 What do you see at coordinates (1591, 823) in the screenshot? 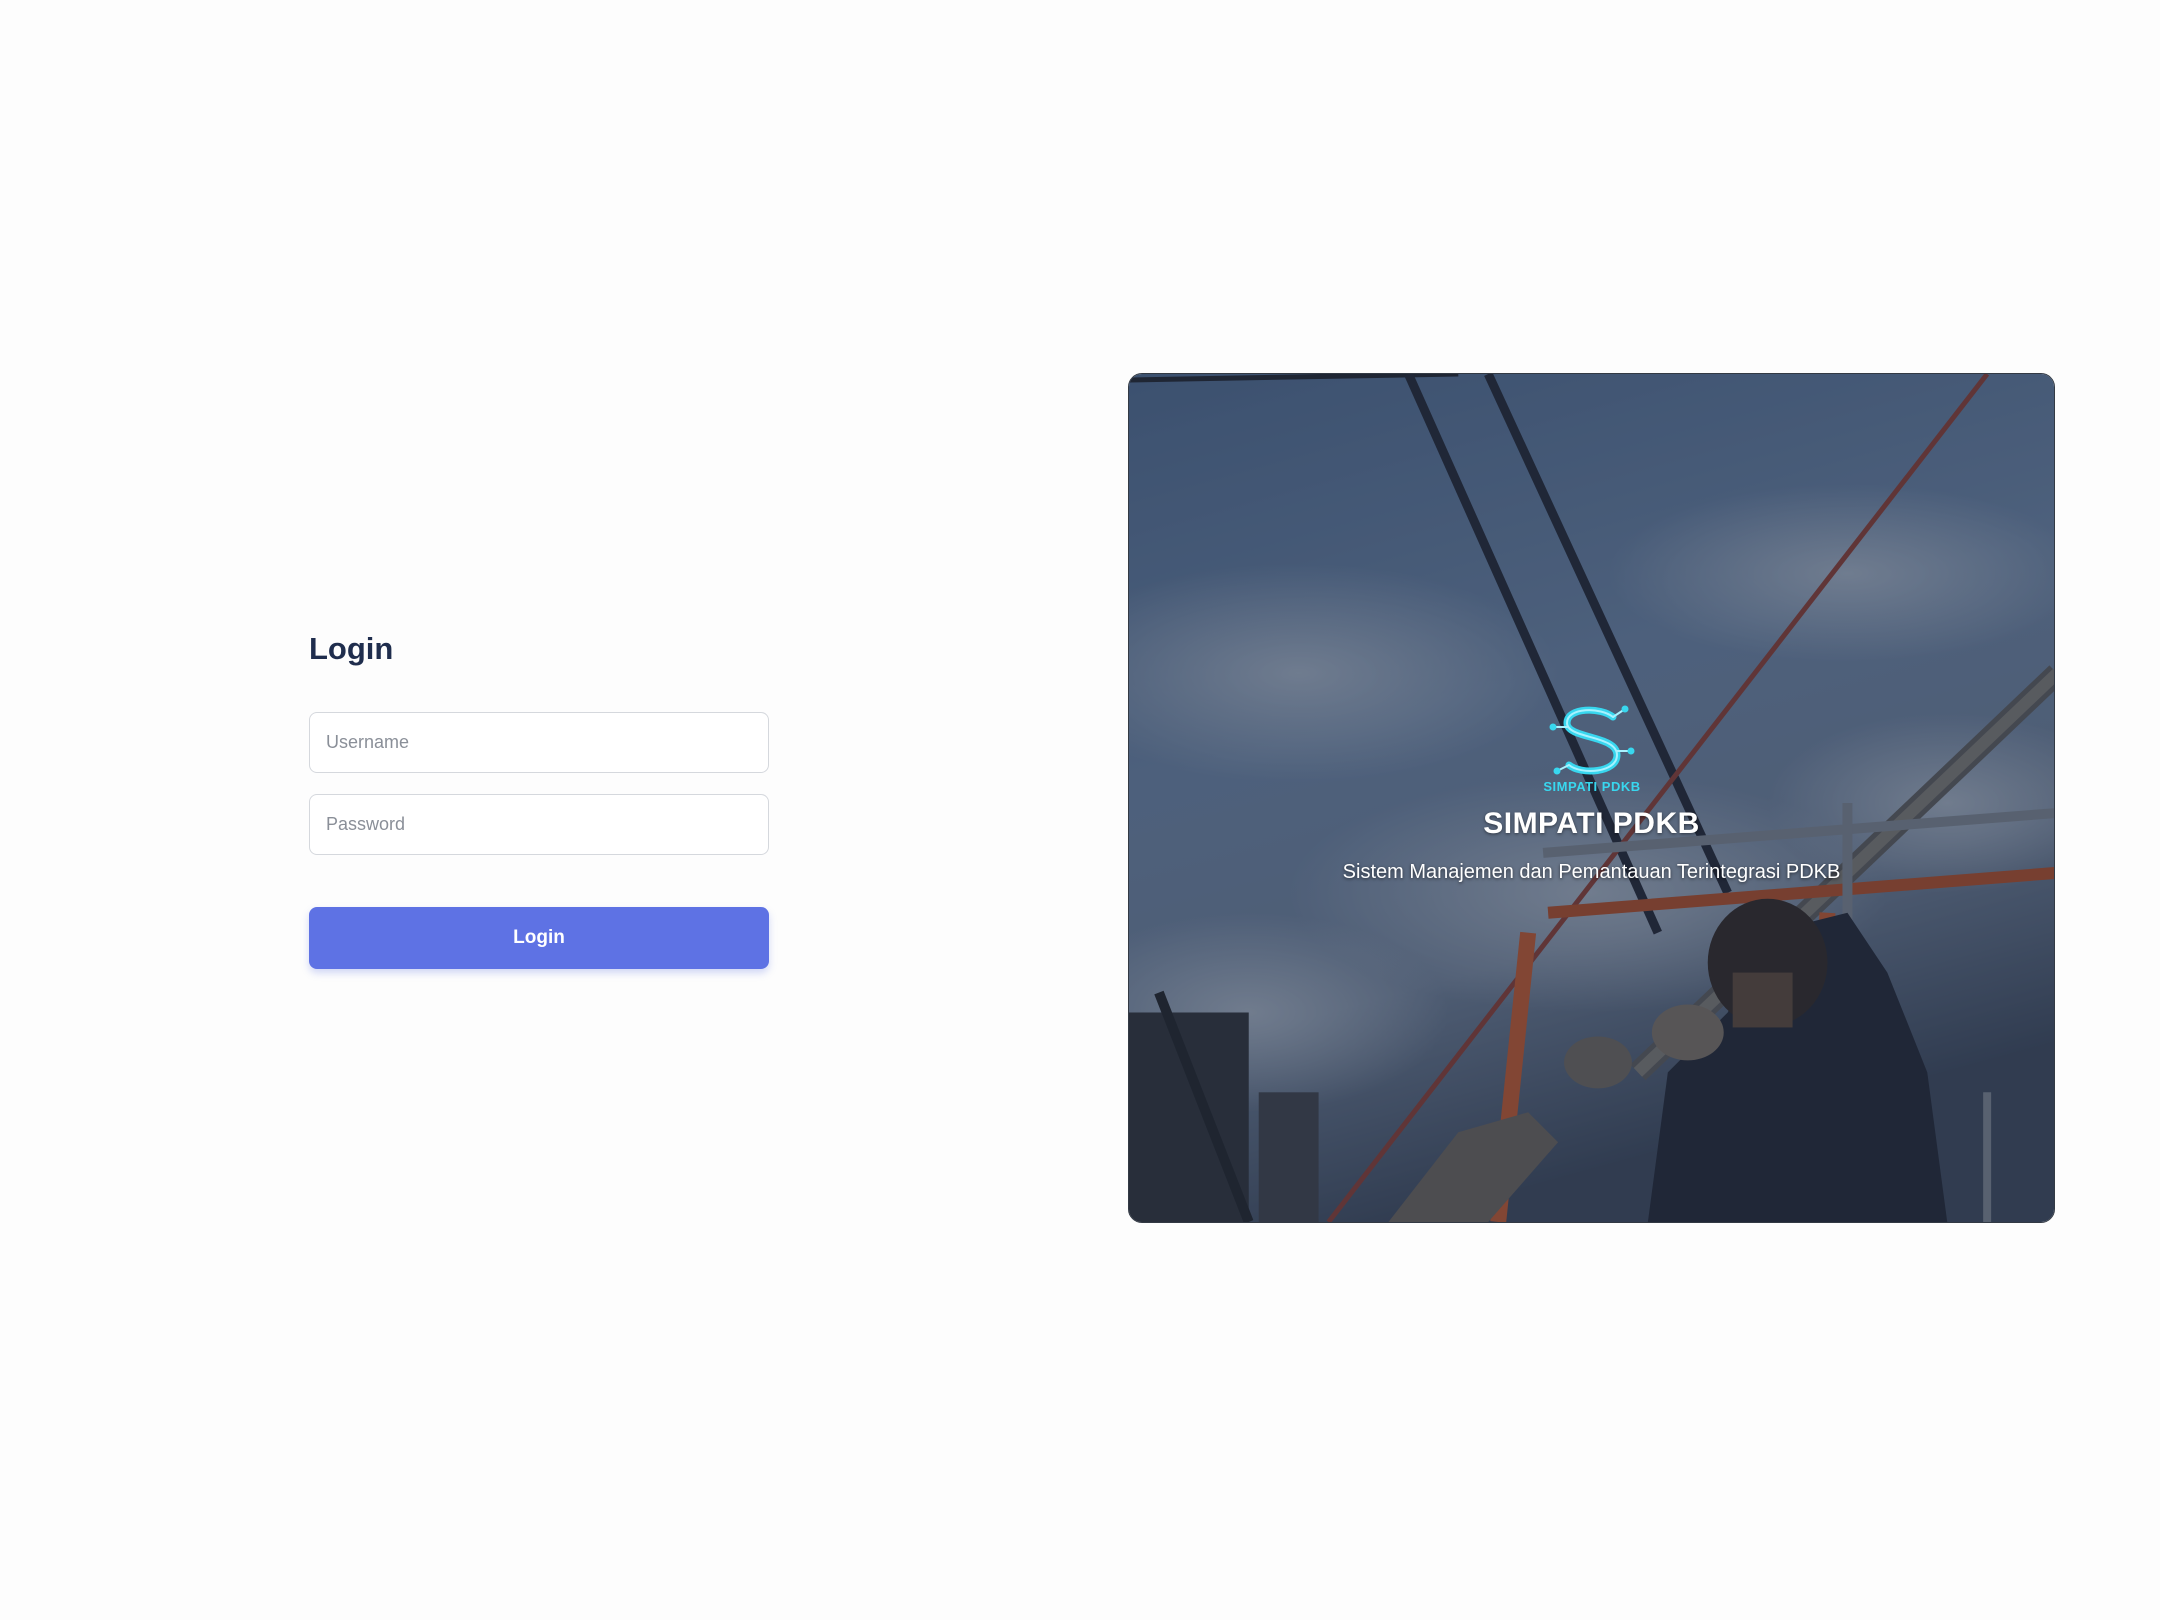
I see `brand-name: SIMPATI PDKB` at bounding box center [1591, 823].